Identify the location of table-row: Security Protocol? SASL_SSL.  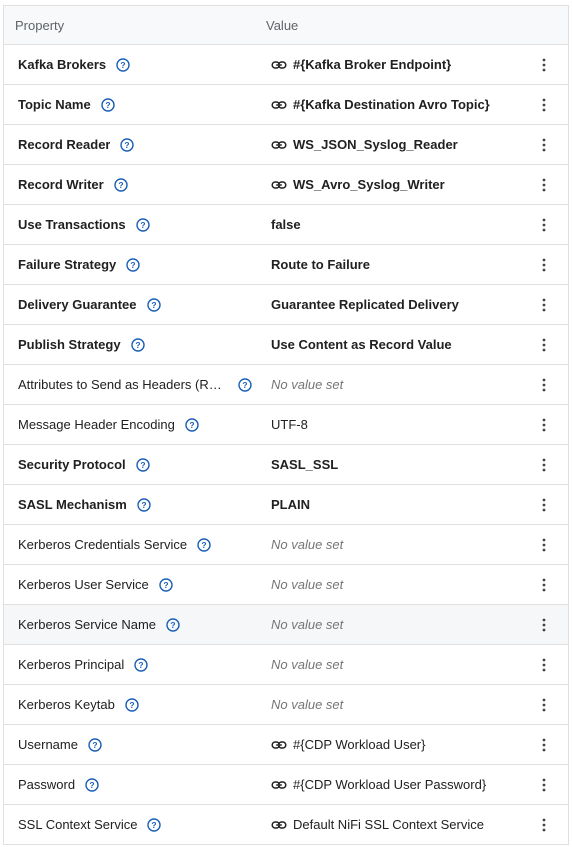
(286, 465).